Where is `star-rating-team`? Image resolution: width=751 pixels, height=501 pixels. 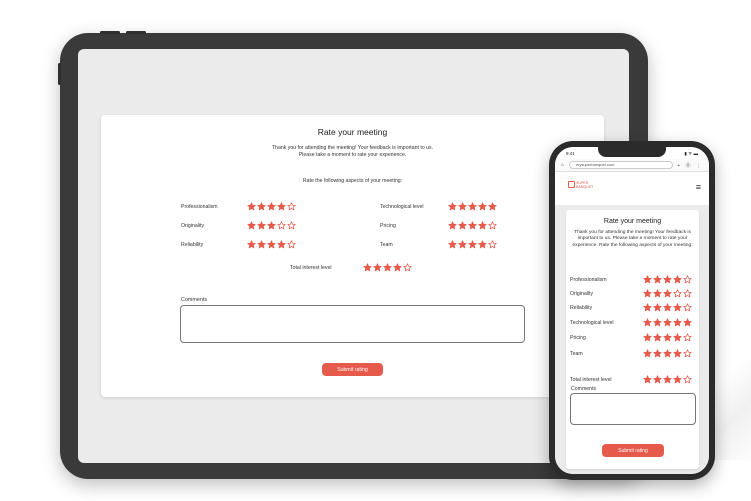 star-rating-team is located at coordinates (472, 244).